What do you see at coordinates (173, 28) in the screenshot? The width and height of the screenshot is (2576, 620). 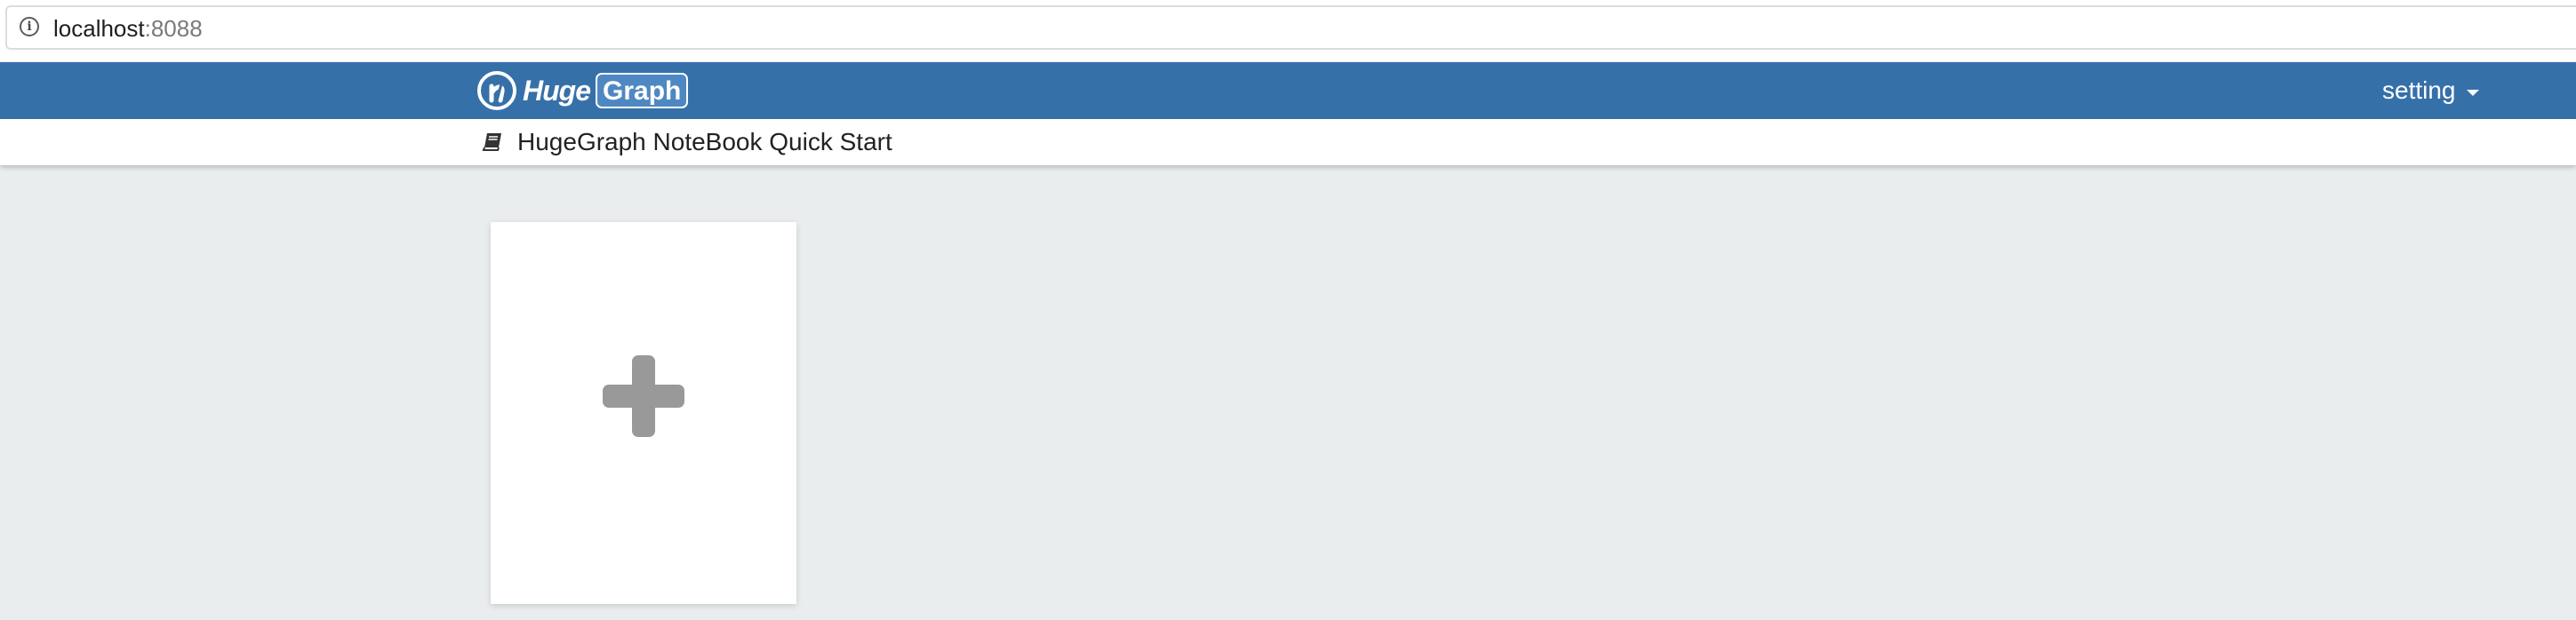 I see `url-port: :8088` at bounding box center [173, 28].